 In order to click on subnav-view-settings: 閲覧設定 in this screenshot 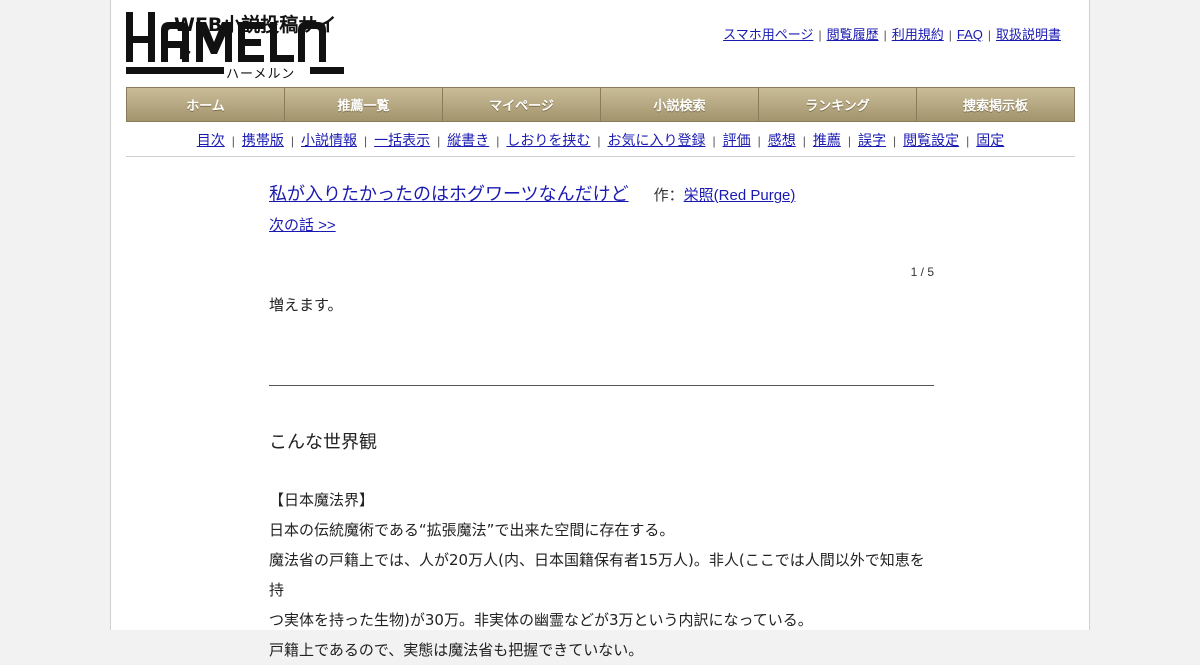, I will do `click(931, 140)`.